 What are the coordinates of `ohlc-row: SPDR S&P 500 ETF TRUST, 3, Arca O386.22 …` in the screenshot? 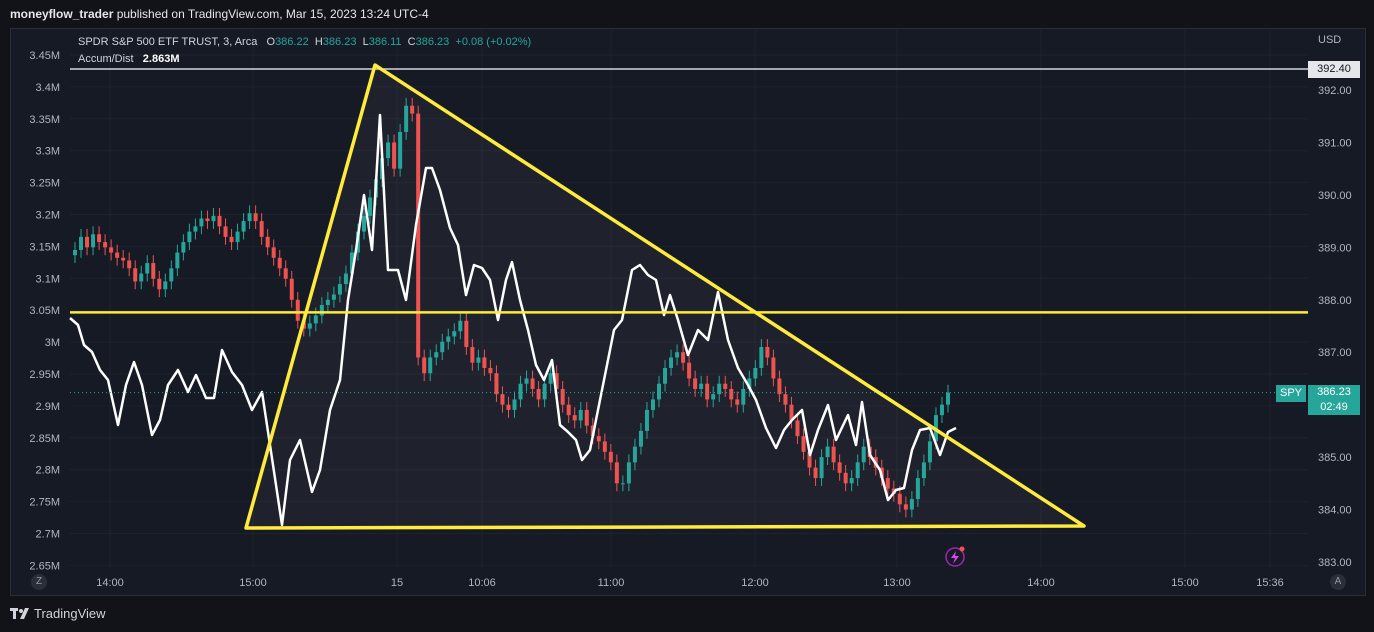 It's located at (304, 42).